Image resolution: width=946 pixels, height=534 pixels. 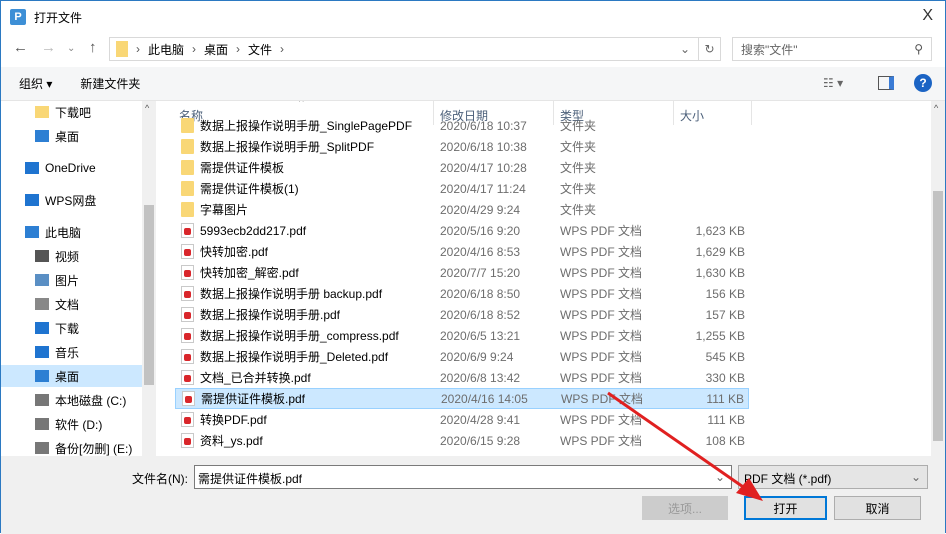 I want to click on file-row: 数据上报操作说明手册_SplitPDF 2020/6/18 10:38 文件夹, so click(x=462, y=146).